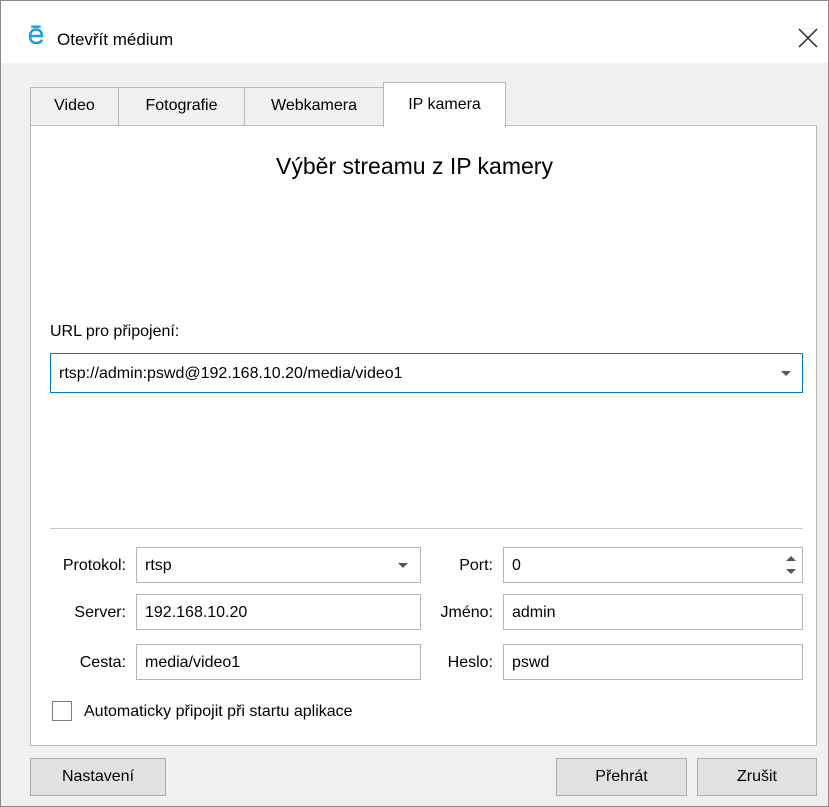  What do you see at coordinates (757, 777) in the screenshot?
I see `cancel-button: Zrušit` at bounding box center [757, 777].